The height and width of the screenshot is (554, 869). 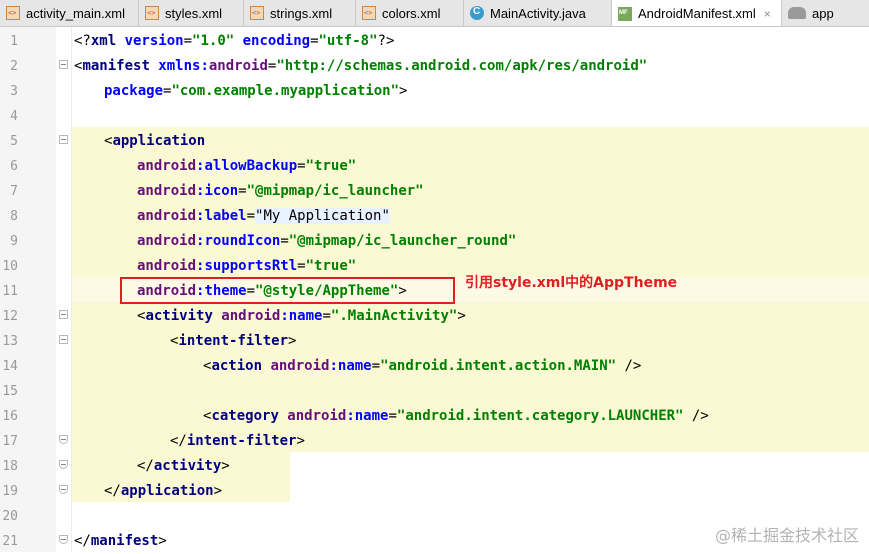 I want to click on manifest-file-icon, so click(x=625, y=13).